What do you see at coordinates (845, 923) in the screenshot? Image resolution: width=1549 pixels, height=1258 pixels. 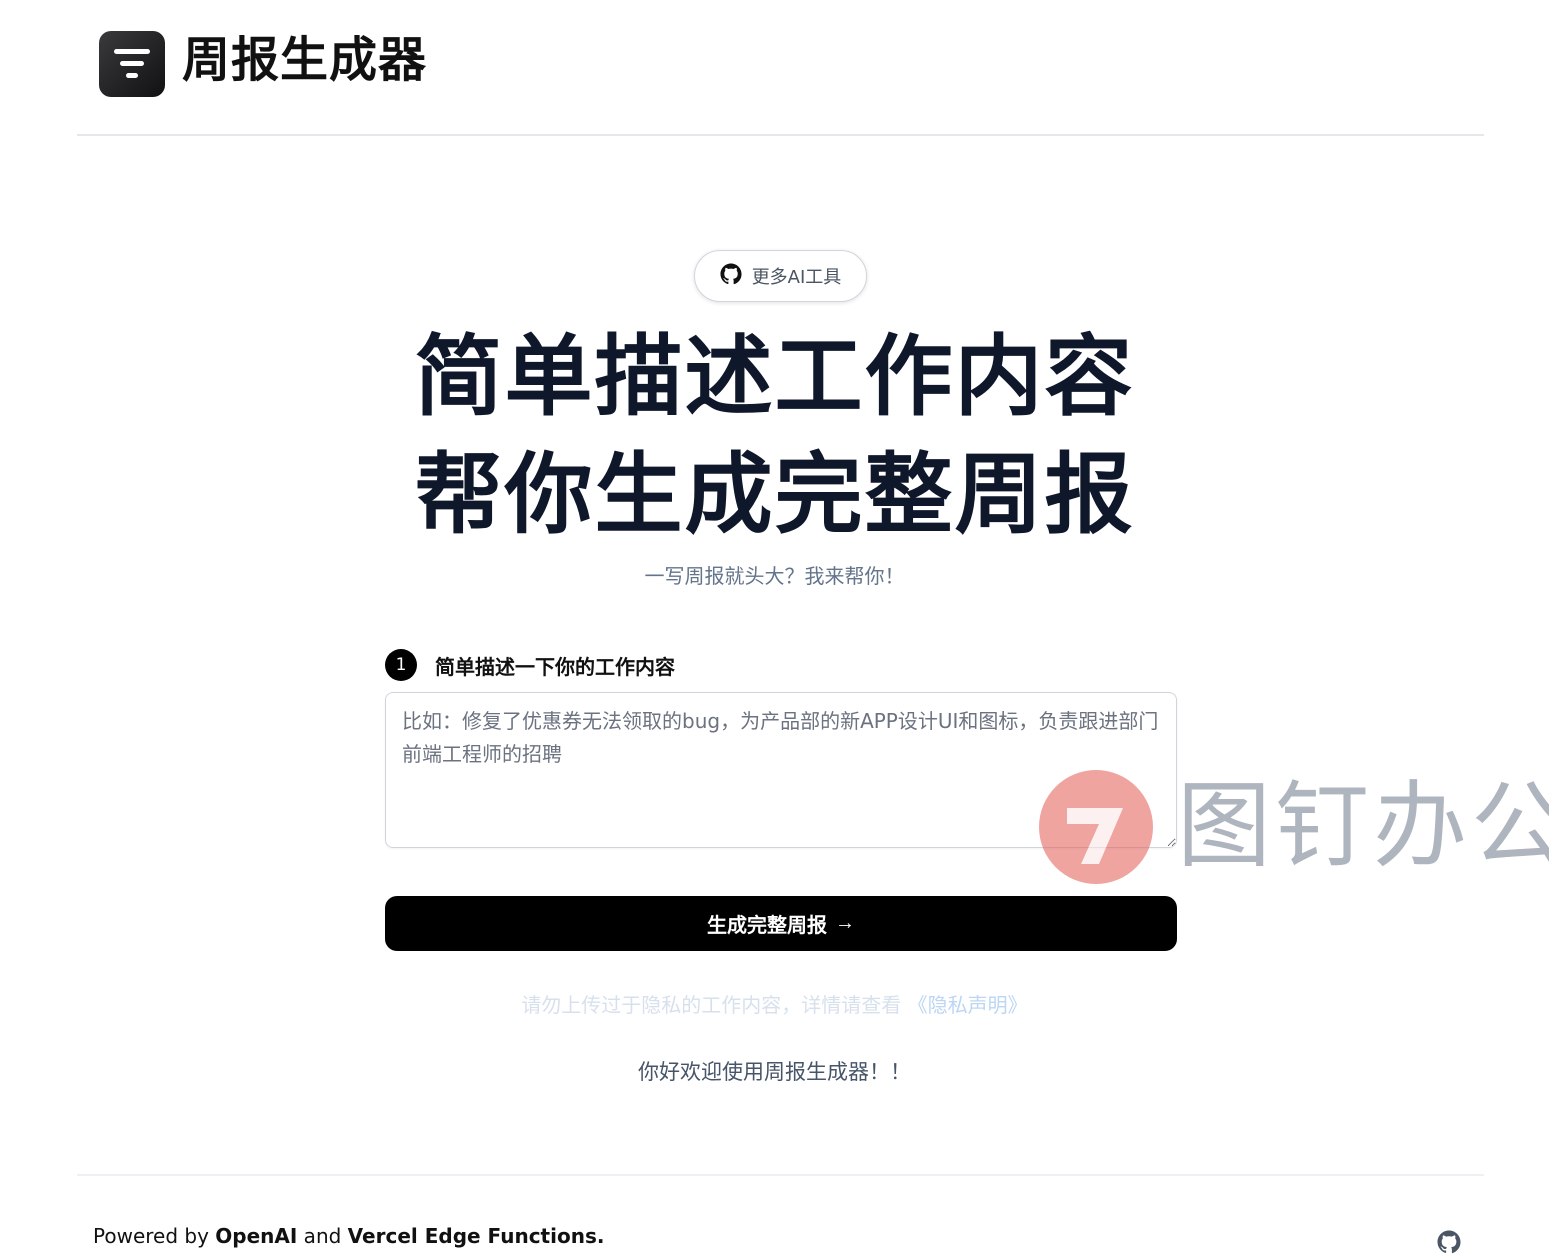 I see `arrow-right-icon: →` at bounding box center [845, 923].